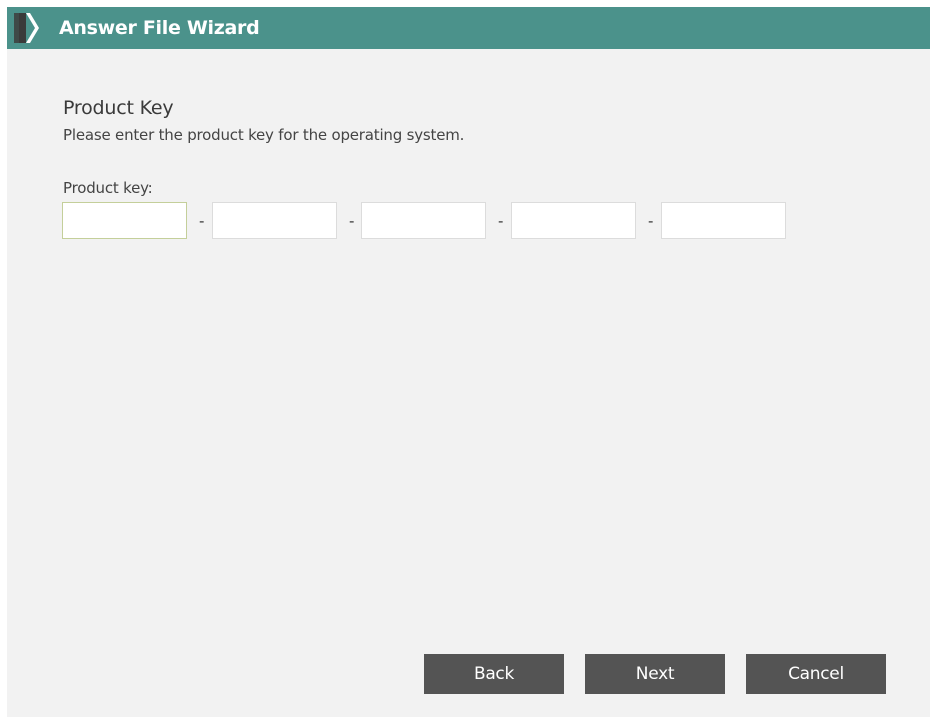 The height and width of the screenshot is (717, 931). I want to click on cancel-button: Cancel, so click(816, 674).